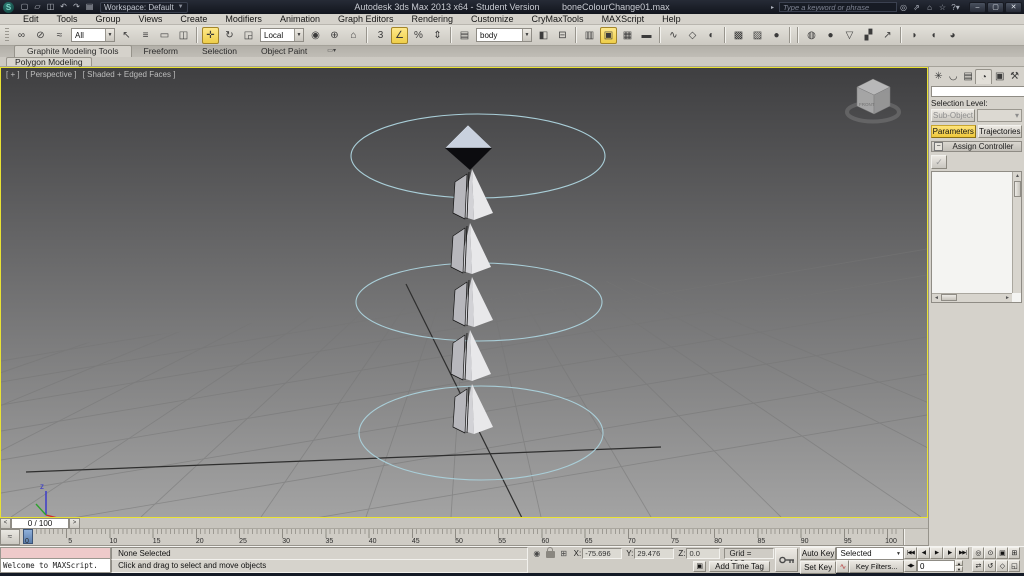  Describe the element at coordinates (108, 19) in the screenshot. I see `menu-group: Group` at that location.